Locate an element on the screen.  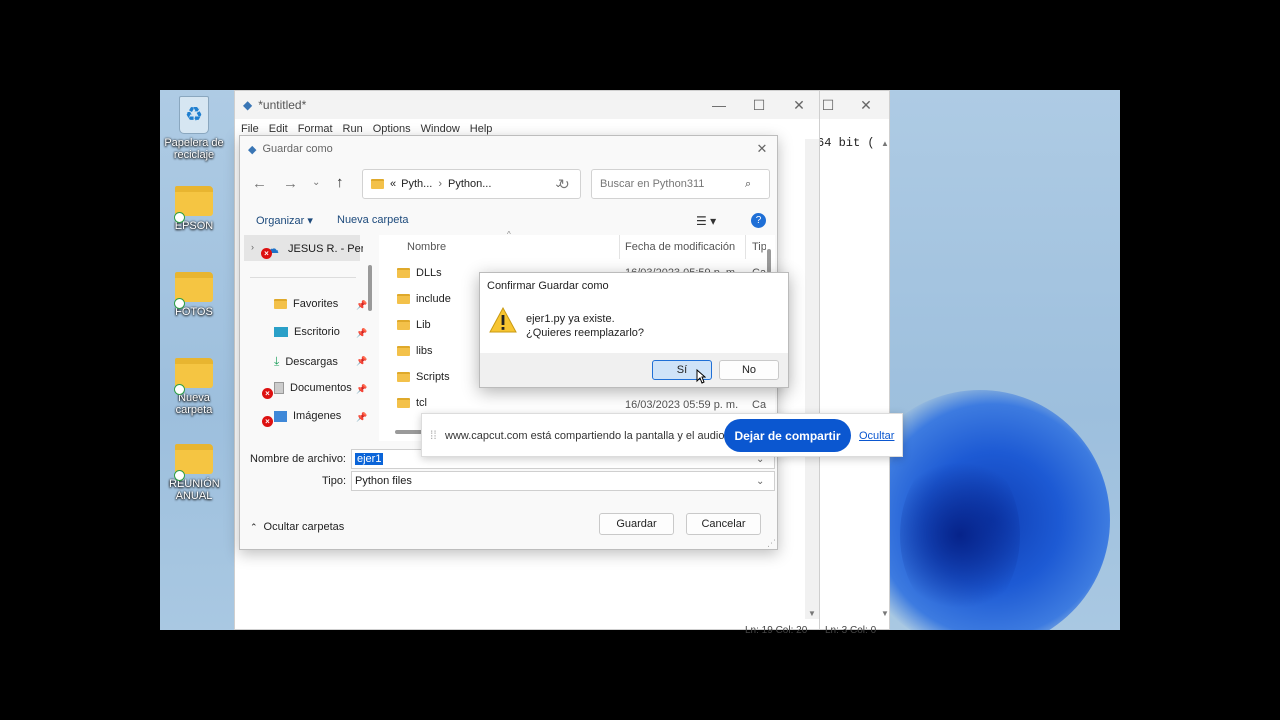
search-icon: ⌕ is located at coordinates (748, 183).